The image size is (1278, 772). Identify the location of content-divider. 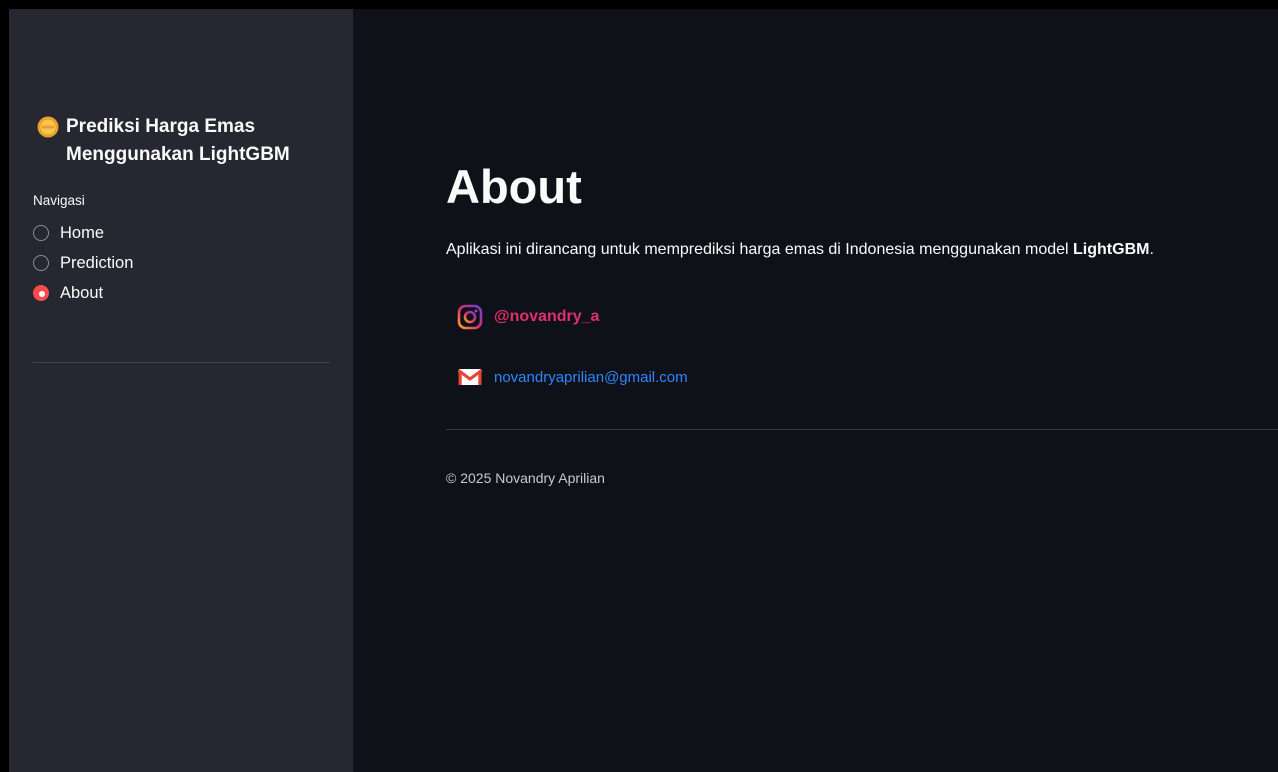
(862, 429).